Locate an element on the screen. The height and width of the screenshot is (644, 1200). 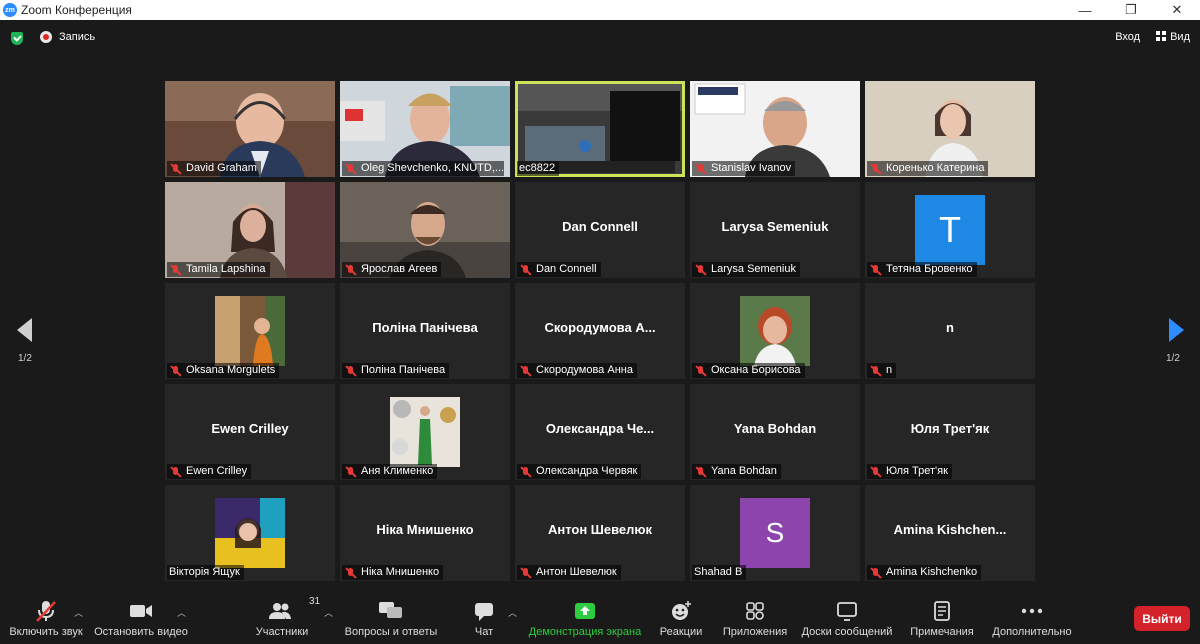
participant-tile: Ярослав Агеев is located at coordinates (425, 230).